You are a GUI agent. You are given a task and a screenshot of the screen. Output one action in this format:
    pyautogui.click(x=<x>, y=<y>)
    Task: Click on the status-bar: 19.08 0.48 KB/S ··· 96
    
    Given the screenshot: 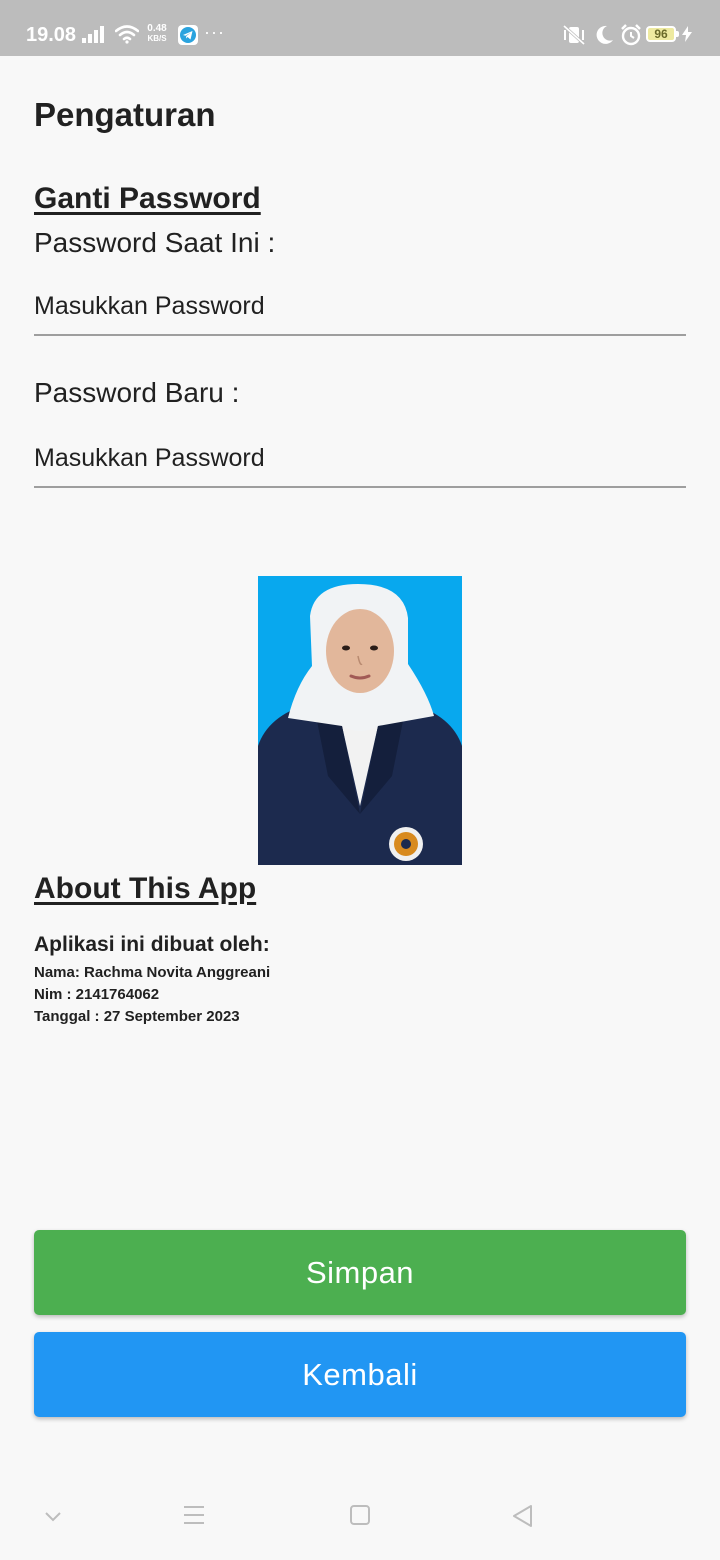 What is the action you would take?
    pyautogui.click(x=360, y=28)
    